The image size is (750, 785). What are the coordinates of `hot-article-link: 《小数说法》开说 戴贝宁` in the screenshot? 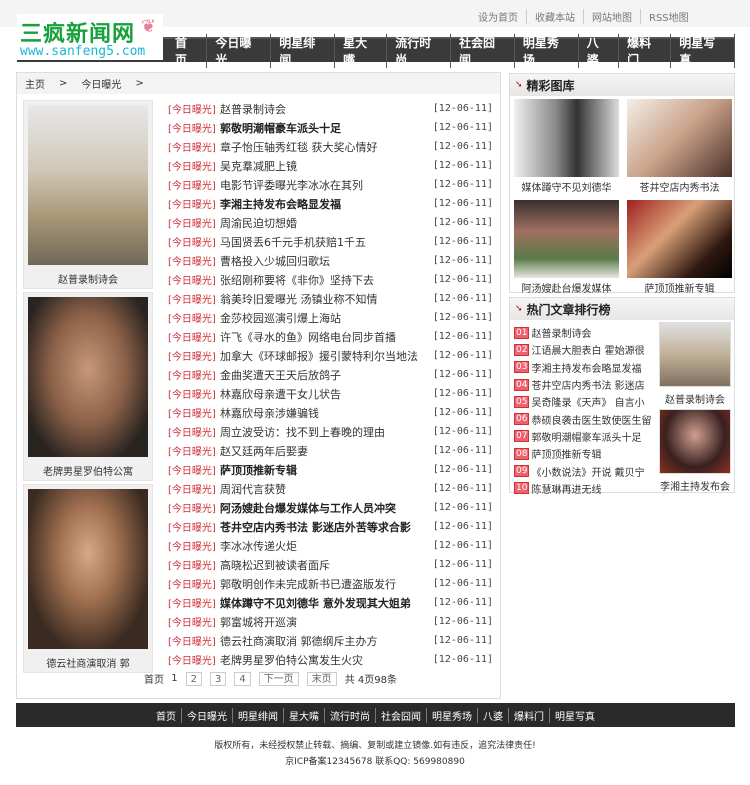 It's located at (587, 471).